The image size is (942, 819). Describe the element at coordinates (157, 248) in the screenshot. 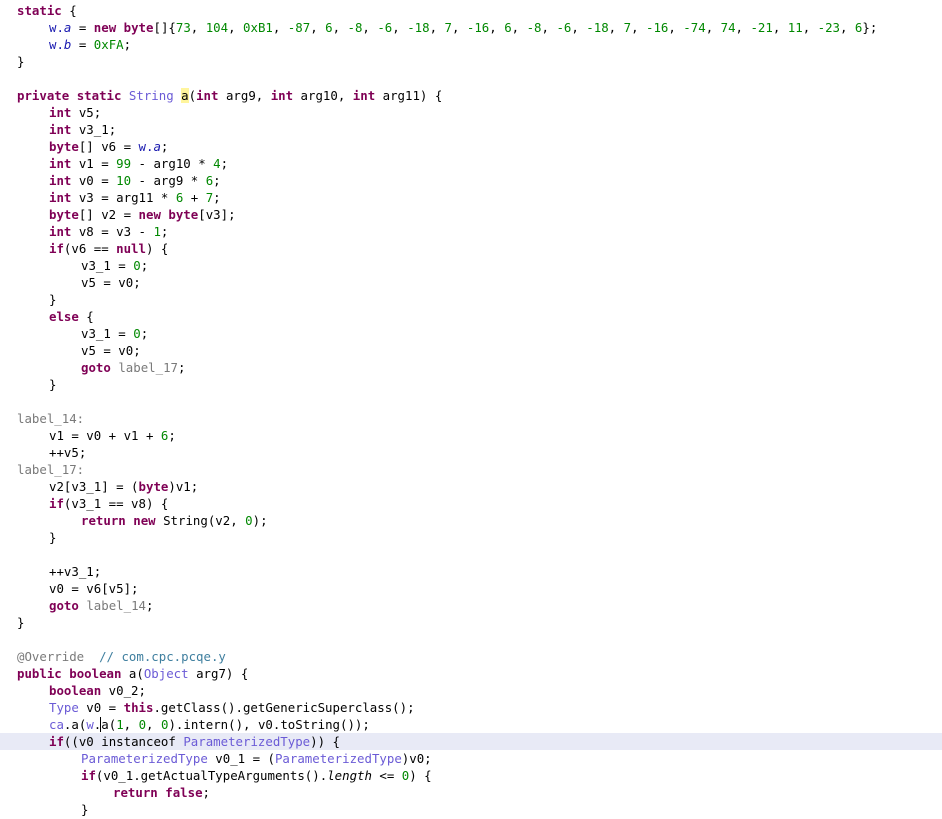

I see `code-token: ) {` at that location.